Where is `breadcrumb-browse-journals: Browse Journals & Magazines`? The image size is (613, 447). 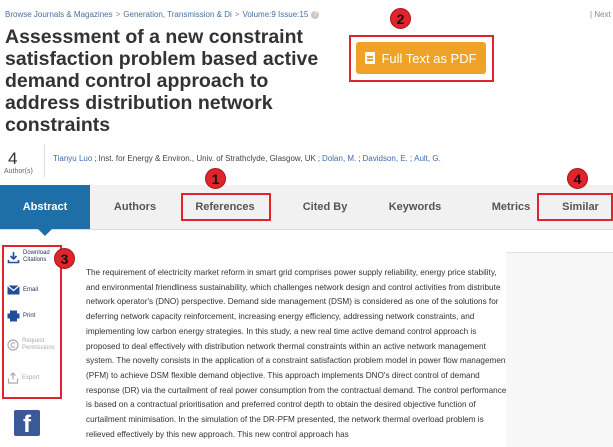
breadcrumb-browse-journals: Browse Journals & Magazines is located at coordinates (59, 14).